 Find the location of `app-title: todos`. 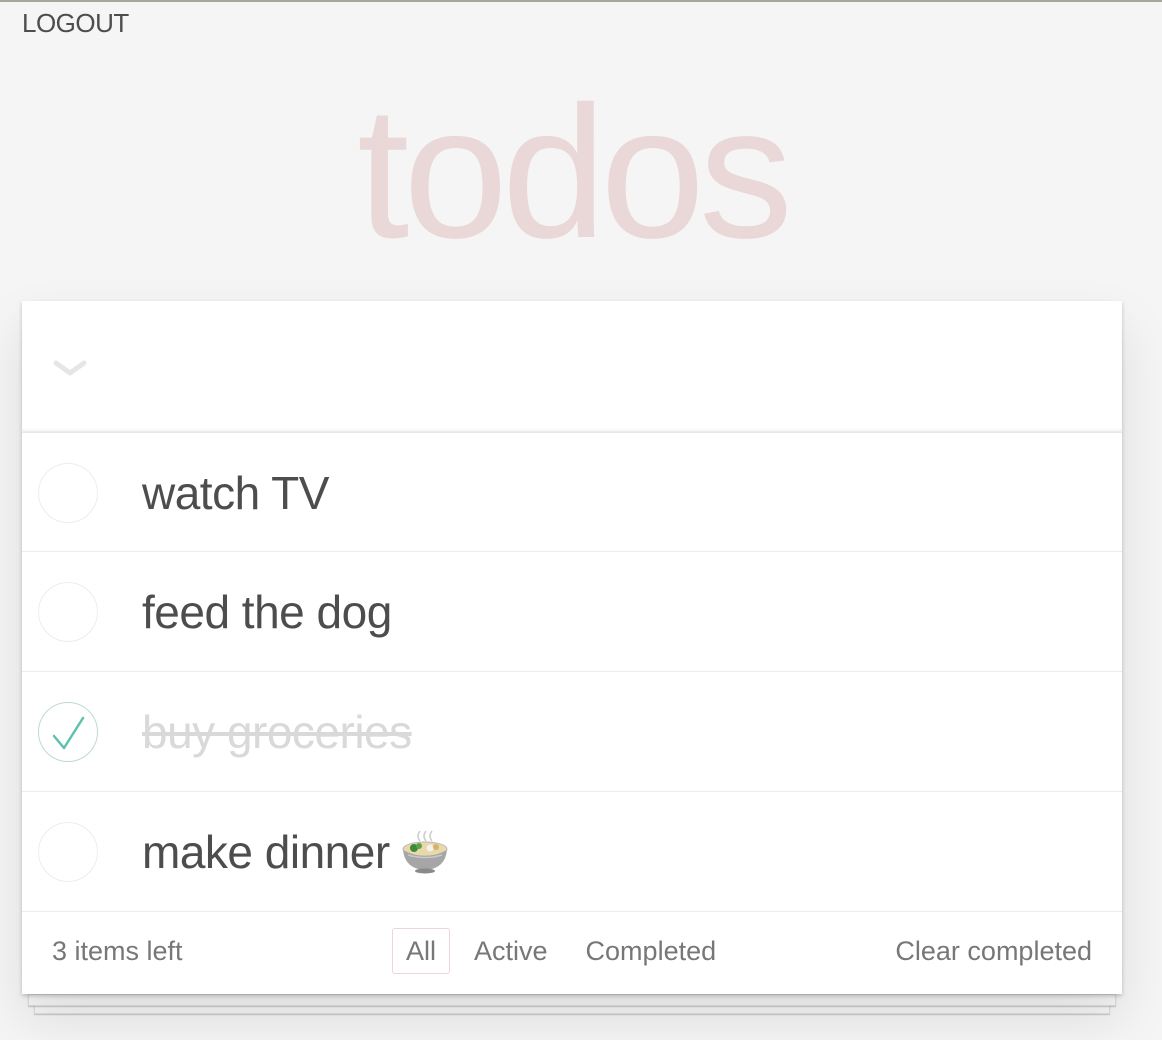

app-title: todos is located at coordinates (575, 172).